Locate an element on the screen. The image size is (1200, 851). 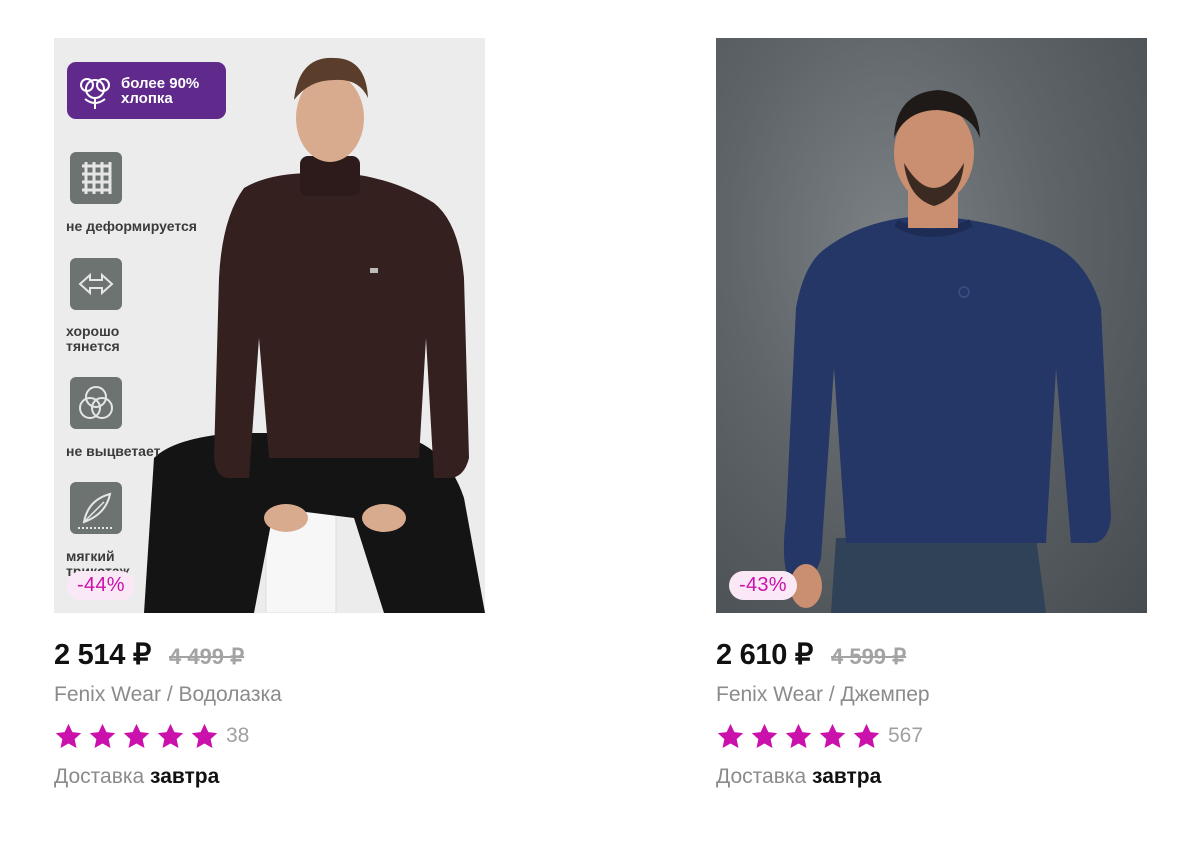
discount-badge: -43% is located at coordinates (763, 585).